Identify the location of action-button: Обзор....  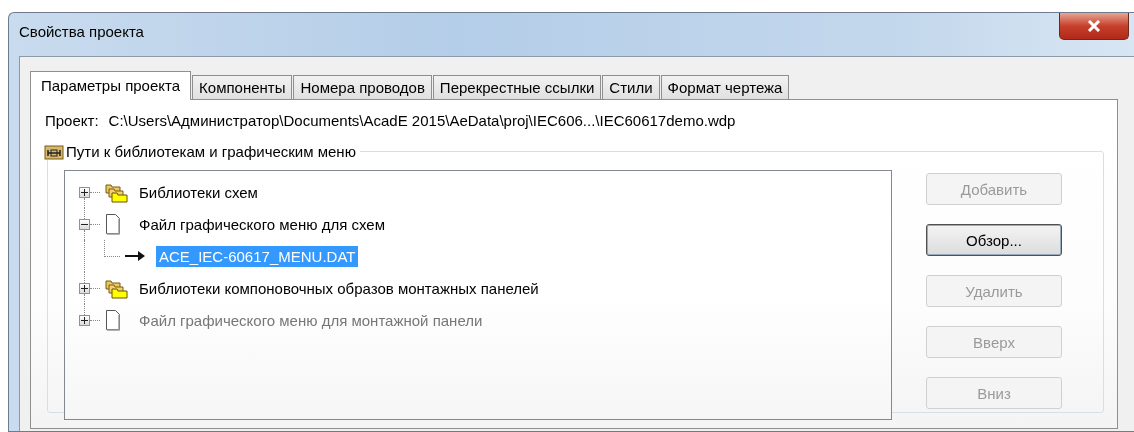
(994, 240).